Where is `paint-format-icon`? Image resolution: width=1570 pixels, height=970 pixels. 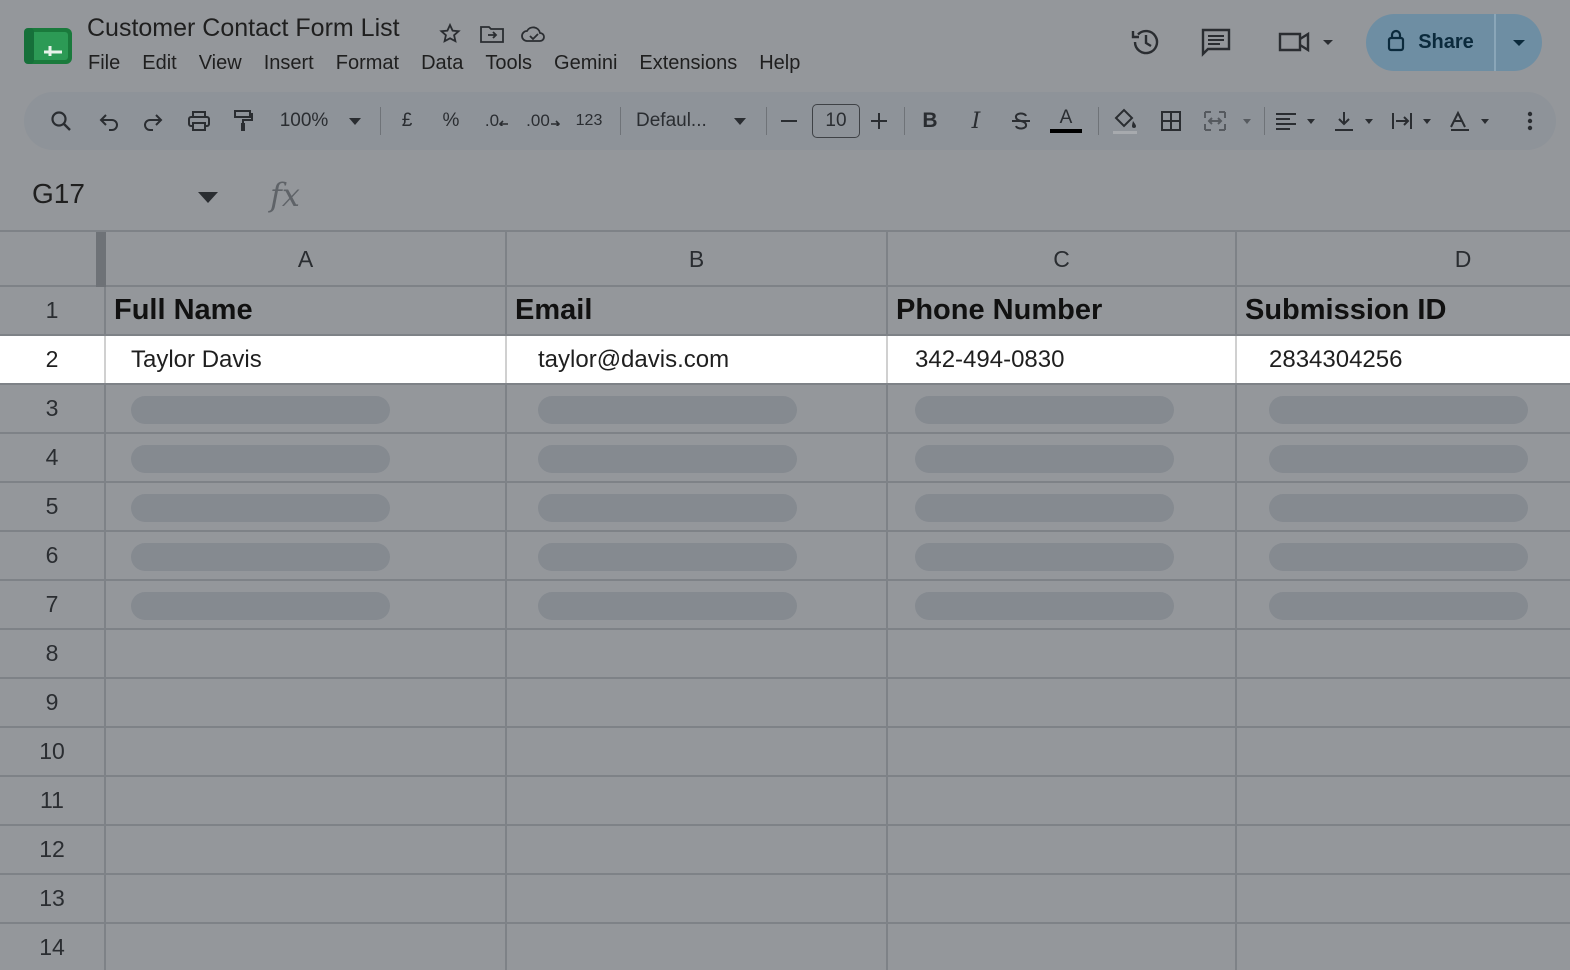
paint-format-icon is located at coordinates (243, 121).